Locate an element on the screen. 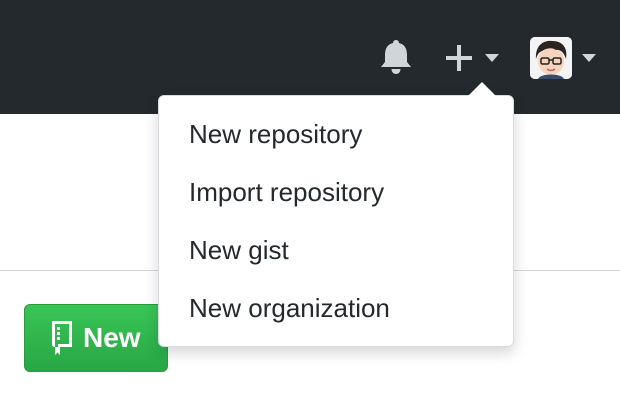  new-repository-button: New is located at coordinates (96, 338).